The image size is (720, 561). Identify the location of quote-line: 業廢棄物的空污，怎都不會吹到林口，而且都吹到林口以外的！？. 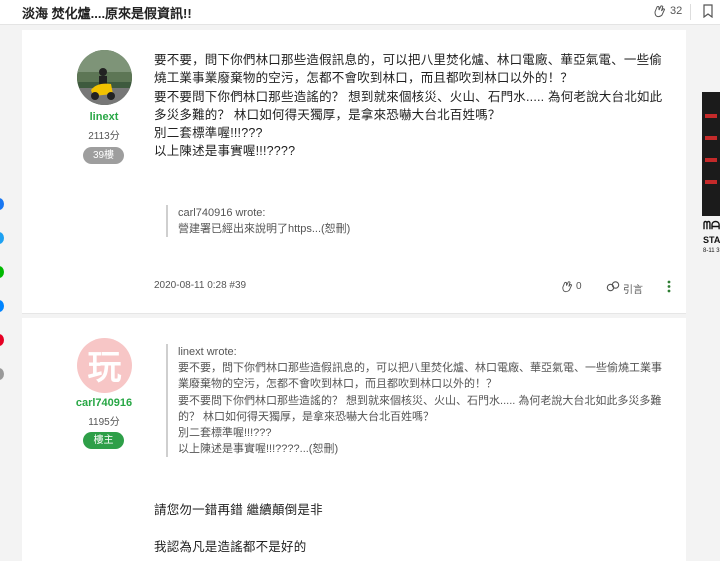
(337, 384).